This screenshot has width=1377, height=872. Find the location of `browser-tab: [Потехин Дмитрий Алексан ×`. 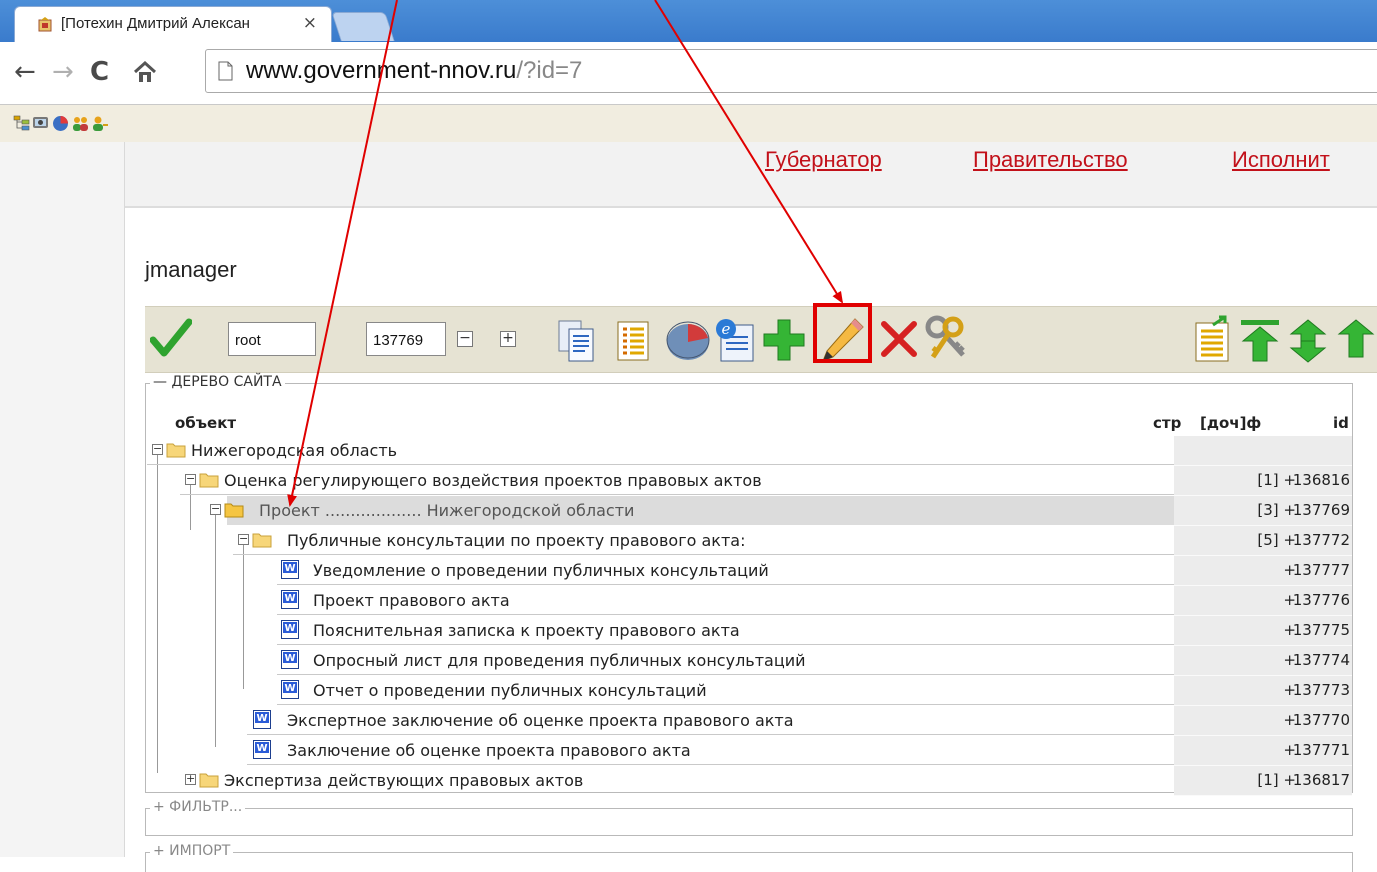

browser-tab: [Потехин Дмитрий Алексан × is located at coordinates (173, 24).